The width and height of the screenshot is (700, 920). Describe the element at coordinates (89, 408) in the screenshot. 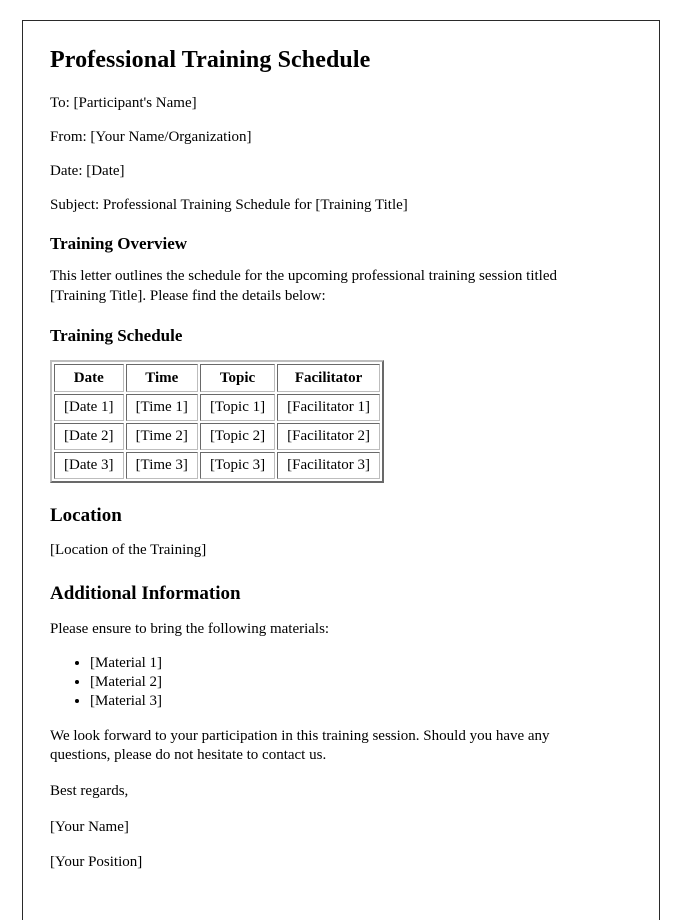

I see `cell-date: [Date 1]` at that location.